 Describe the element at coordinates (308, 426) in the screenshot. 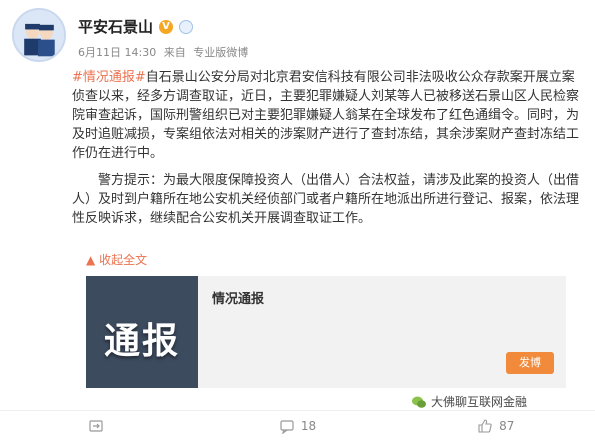

I see `comment-count: 18` at that location.